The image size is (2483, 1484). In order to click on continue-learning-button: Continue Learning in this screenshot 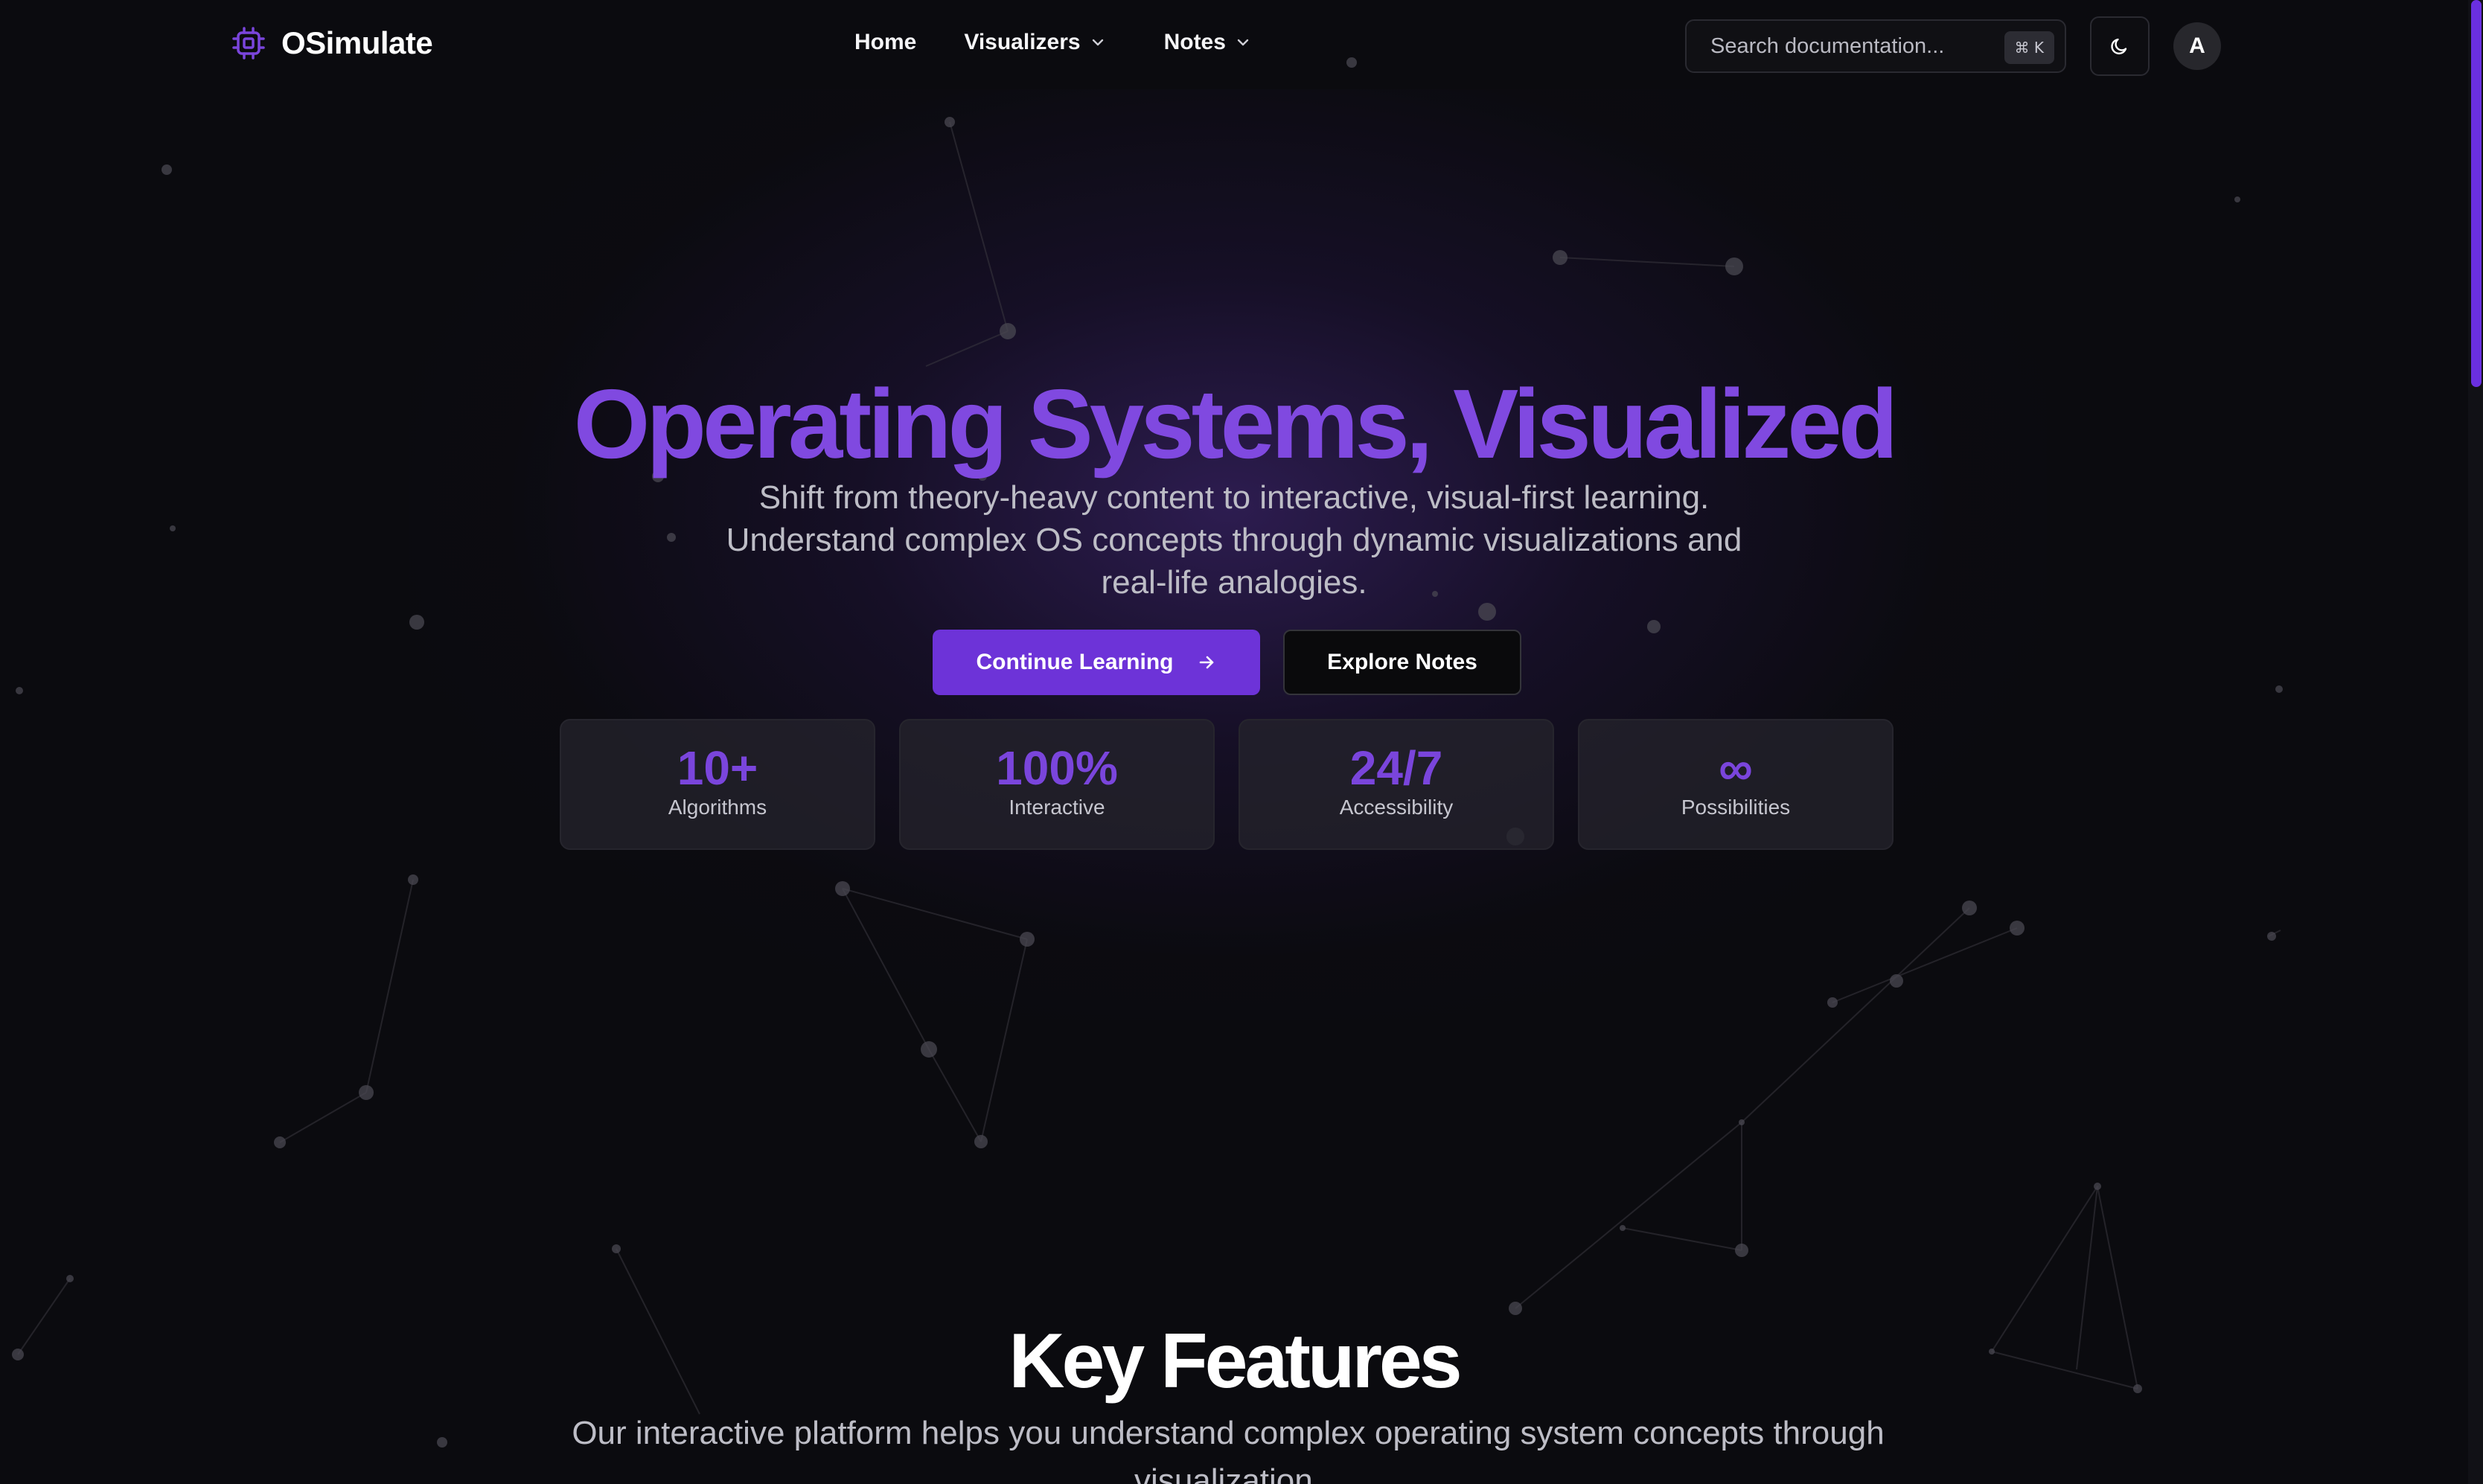, I will do `click(1096, 662)`.